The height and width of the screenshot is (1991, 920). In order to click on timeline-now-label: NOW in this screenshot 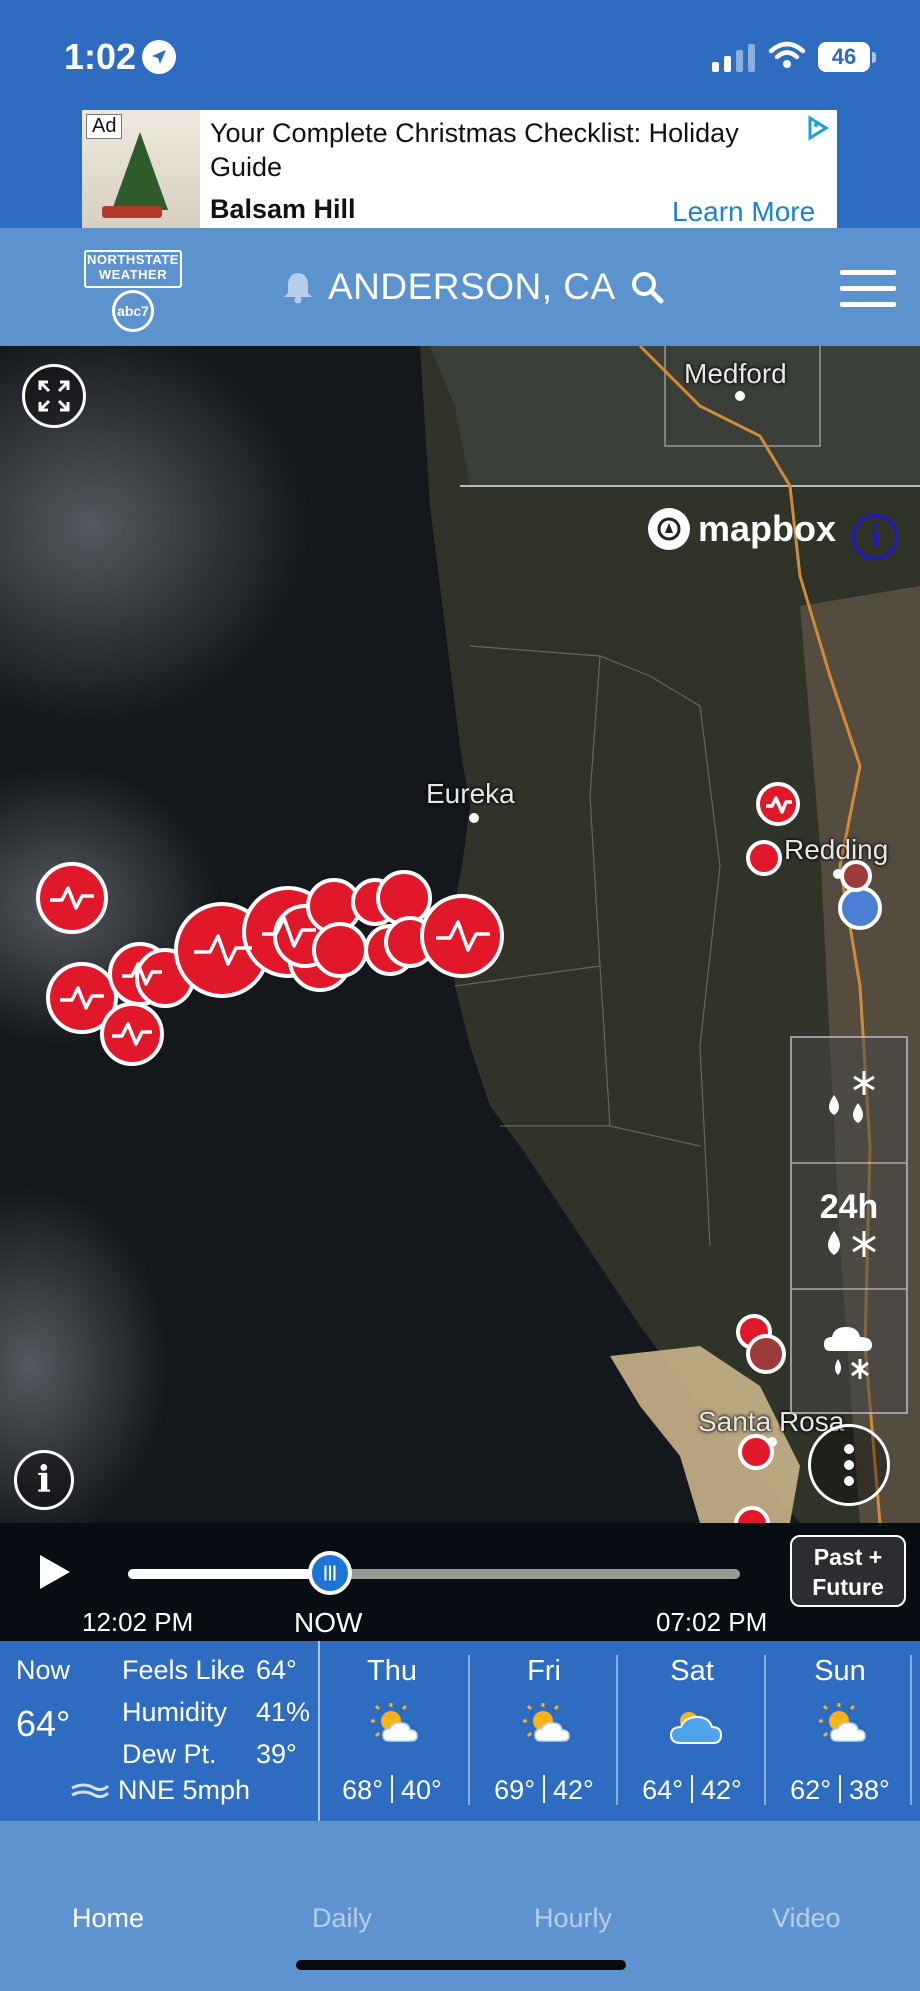, I will do `click(328, 1622)`.